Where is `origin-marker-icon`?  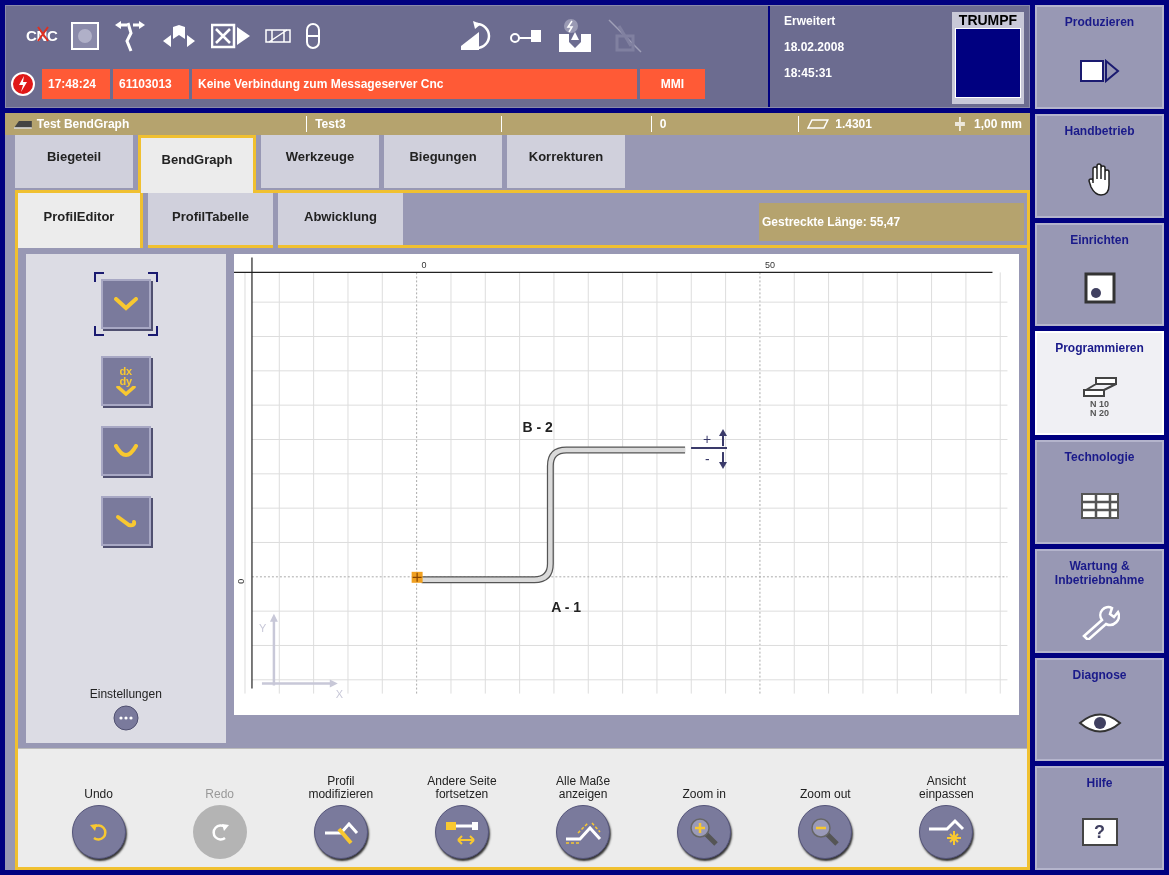 origin-marker-icon is located at coordinates (417, 577).